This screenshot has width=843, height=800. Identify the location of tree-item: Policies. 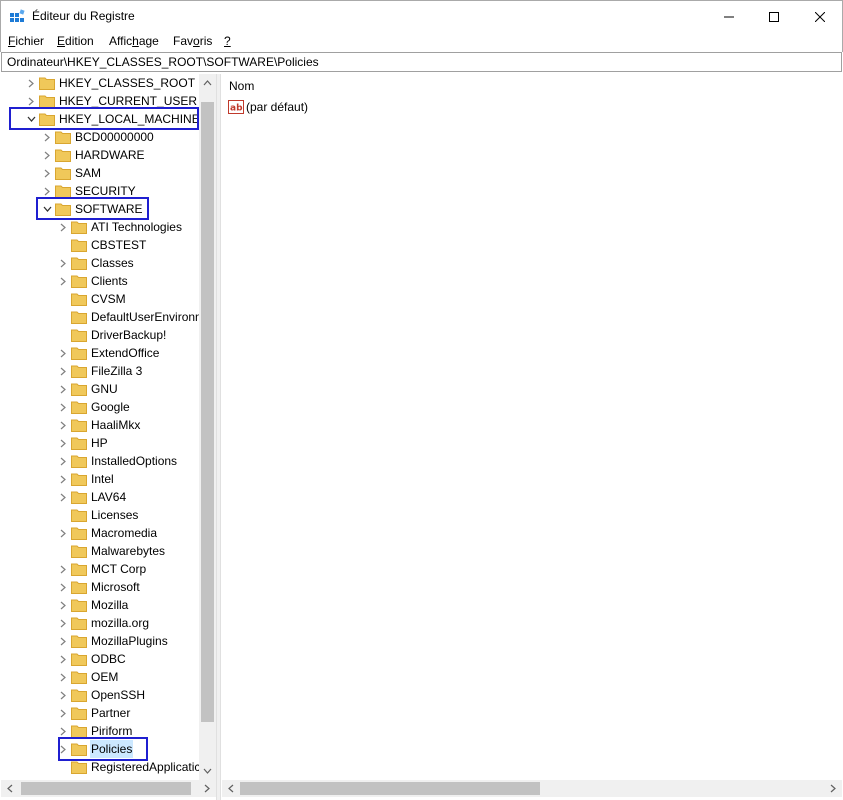
(94, 749).